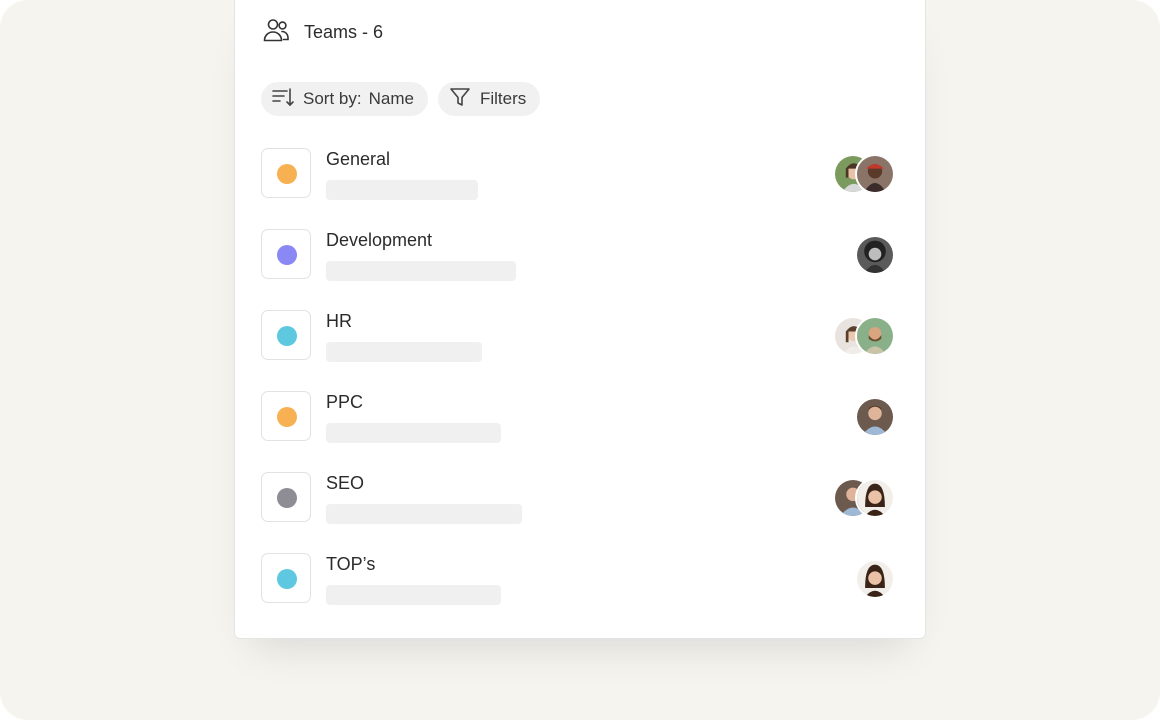 The height and width of the screenshot is (720, 1160). Describe the element at coordinates (503, 98) in the screenshot. I see `filters-label: Filters` at that location.